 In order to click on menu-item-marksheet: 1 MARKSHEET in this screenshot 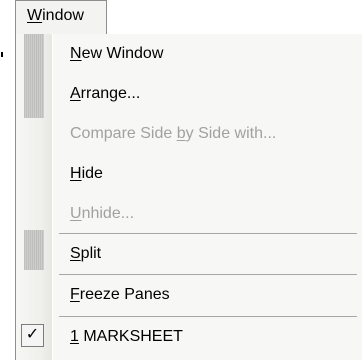, I will do `click(207, 337)`.